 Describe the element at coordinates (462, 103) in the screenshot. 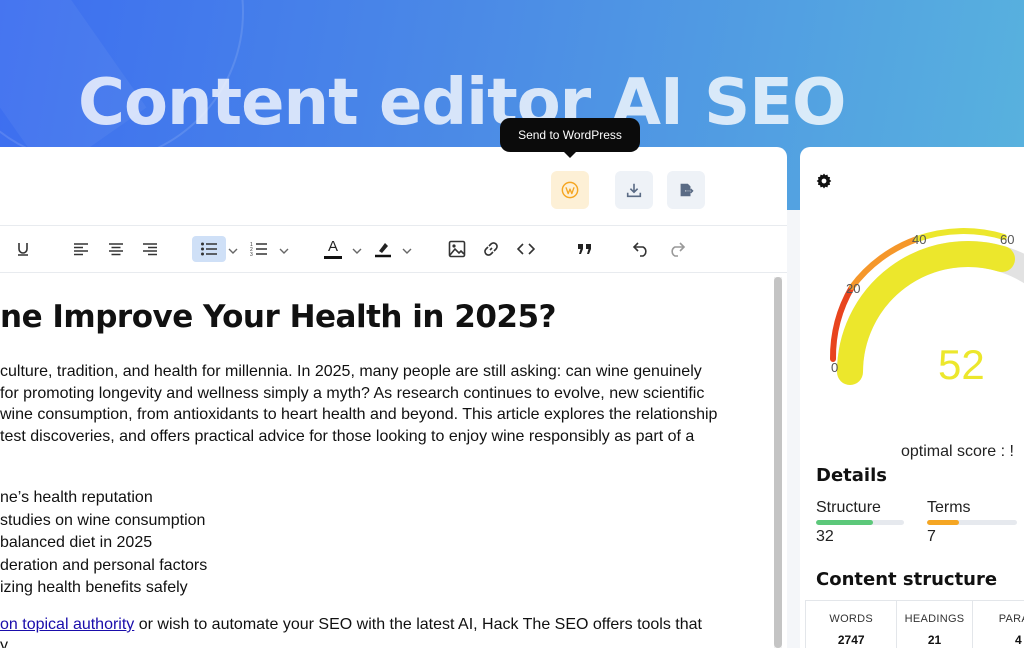

I see `hero-title: Content editor AI SEO` at that location.